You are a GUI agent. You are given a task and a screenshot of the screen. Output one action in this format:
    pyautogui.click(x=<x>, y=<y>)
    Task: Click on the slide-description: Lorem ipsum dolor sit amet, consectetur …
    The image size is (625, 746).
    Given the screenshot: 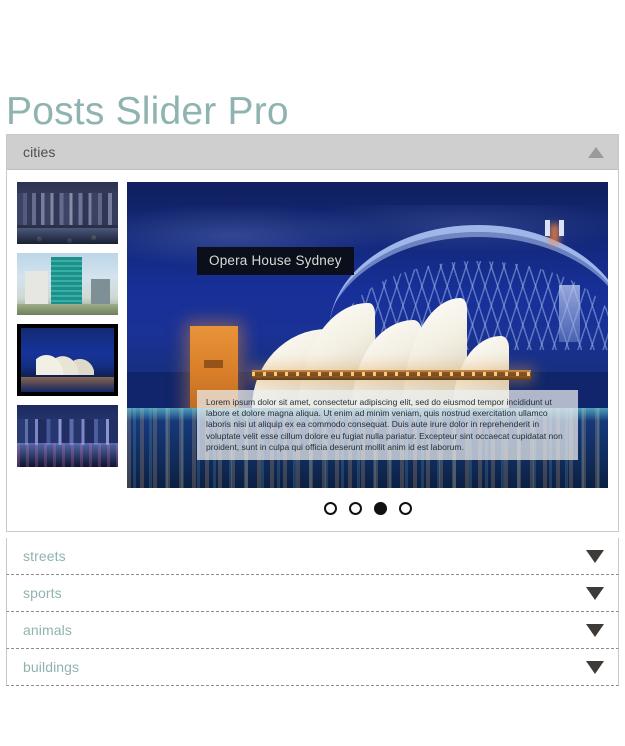 What is the action you would take?
    pyautogui.click(x=387, y=424)
    